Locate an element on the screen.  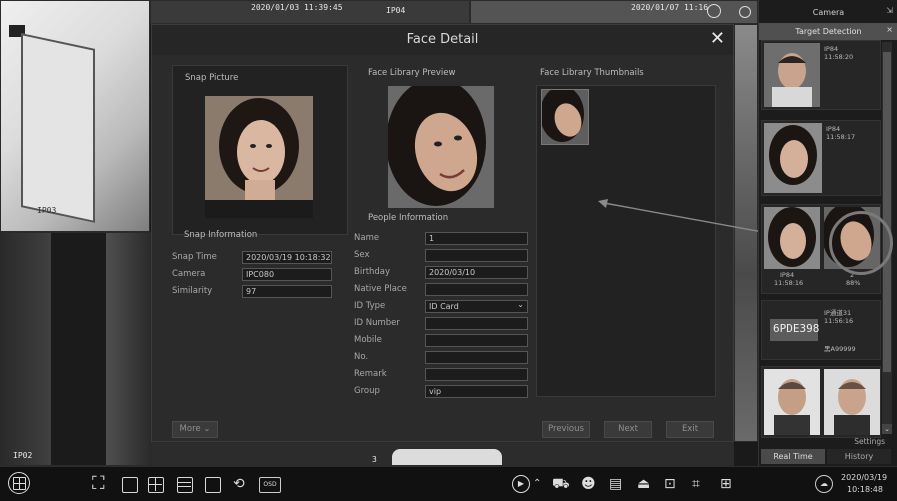
snap-picture-panel: Snap Picture is located at coordinates (260, 150).